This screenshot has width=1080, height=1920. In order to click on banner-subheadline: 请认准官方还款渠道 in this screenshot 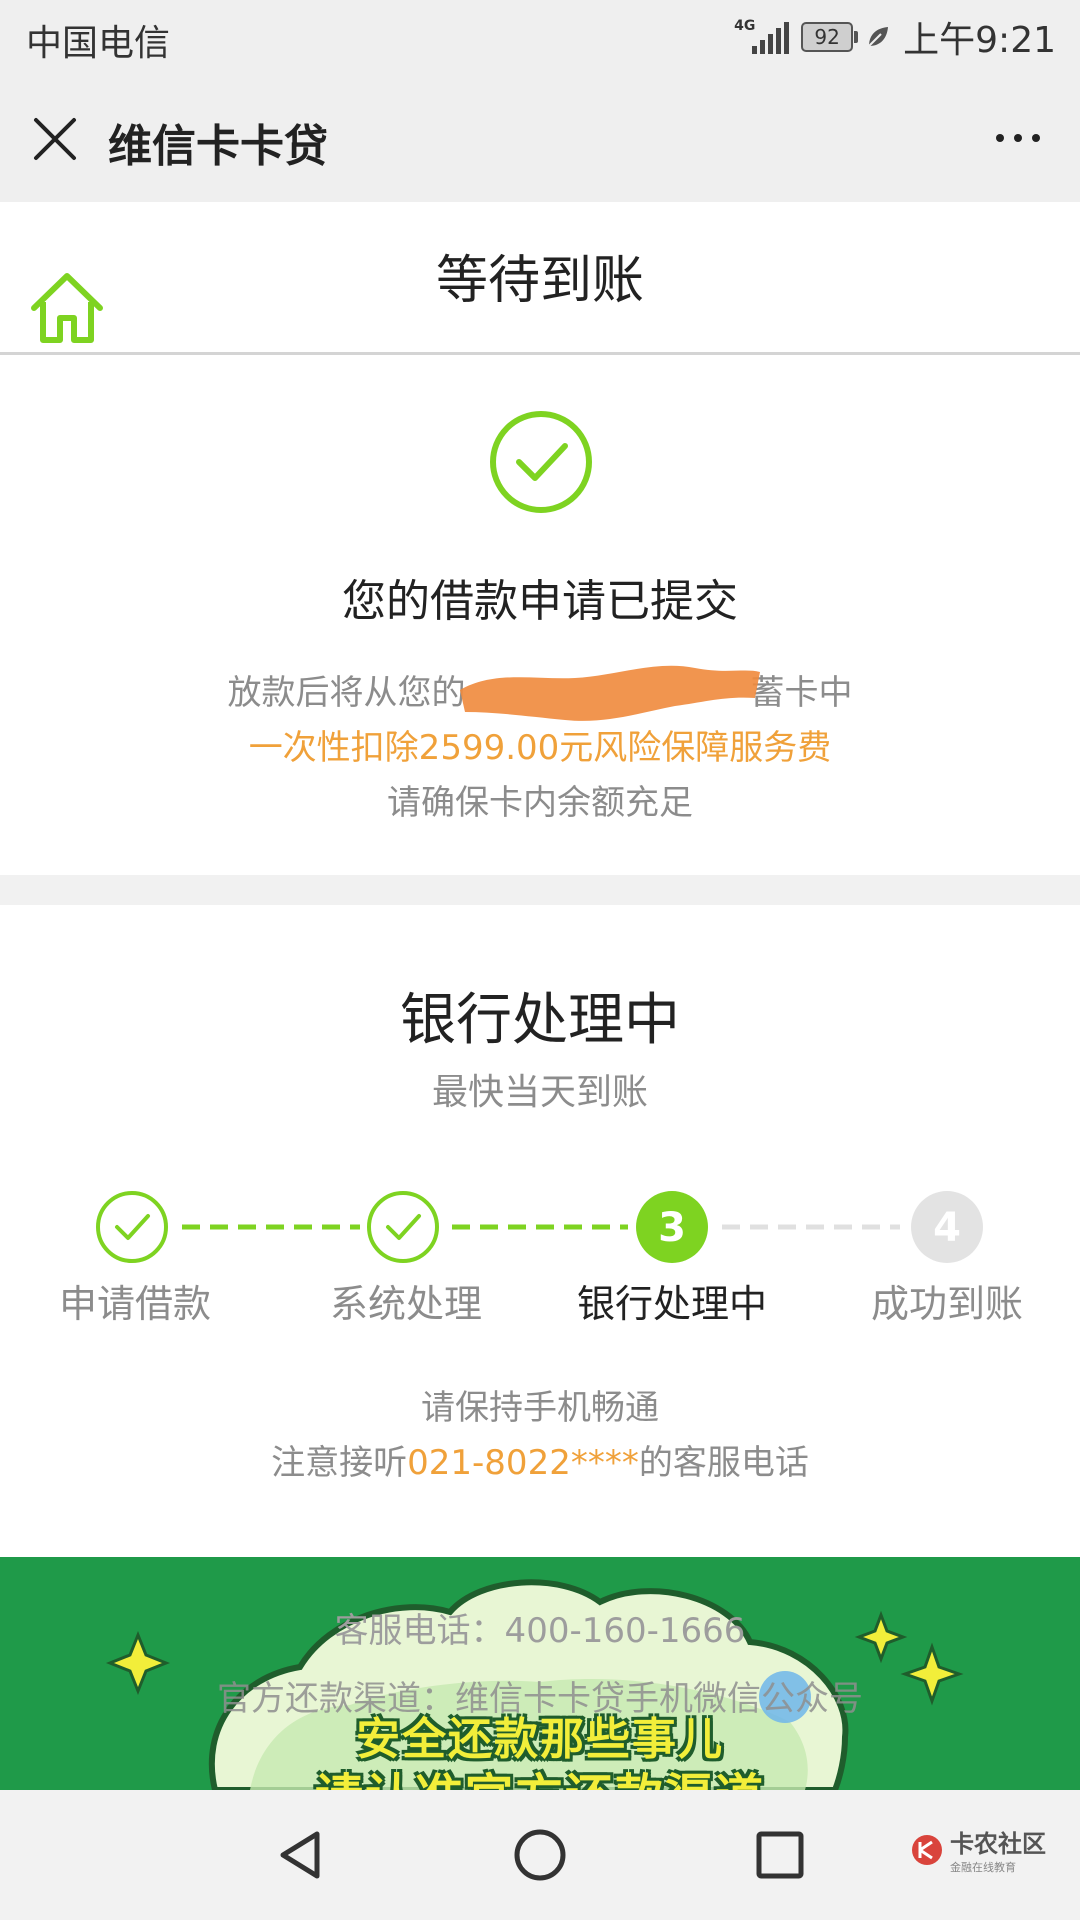, I will do `click(540, 1773)`.